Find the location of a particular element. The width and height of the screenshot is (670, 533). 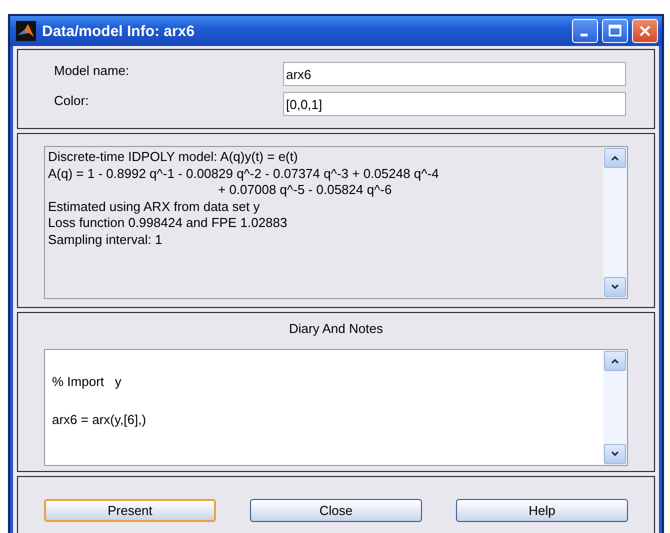

section-title: Diary And Notes is located at coordinates (336, 329).